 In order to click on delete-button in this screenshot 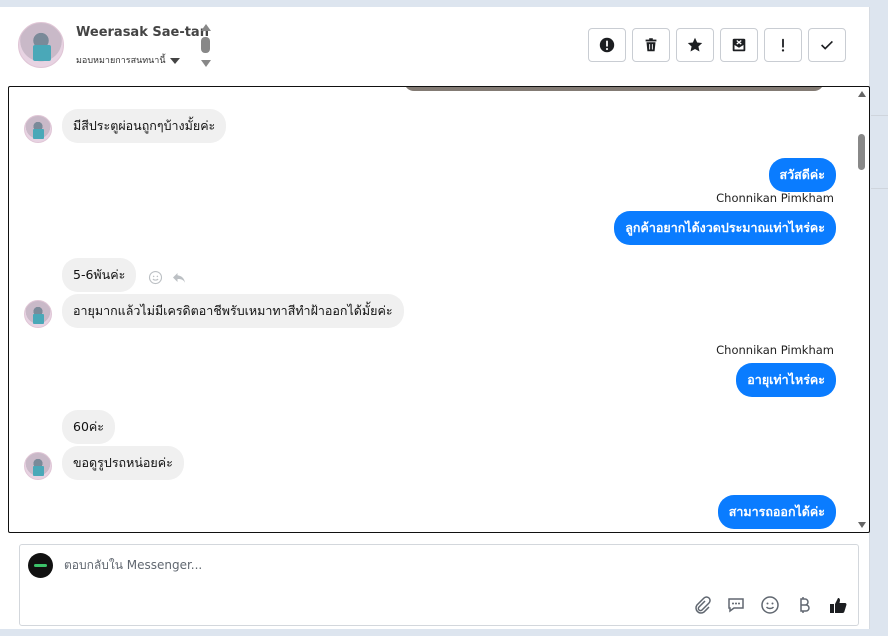, I will do `click(651, 45)`.